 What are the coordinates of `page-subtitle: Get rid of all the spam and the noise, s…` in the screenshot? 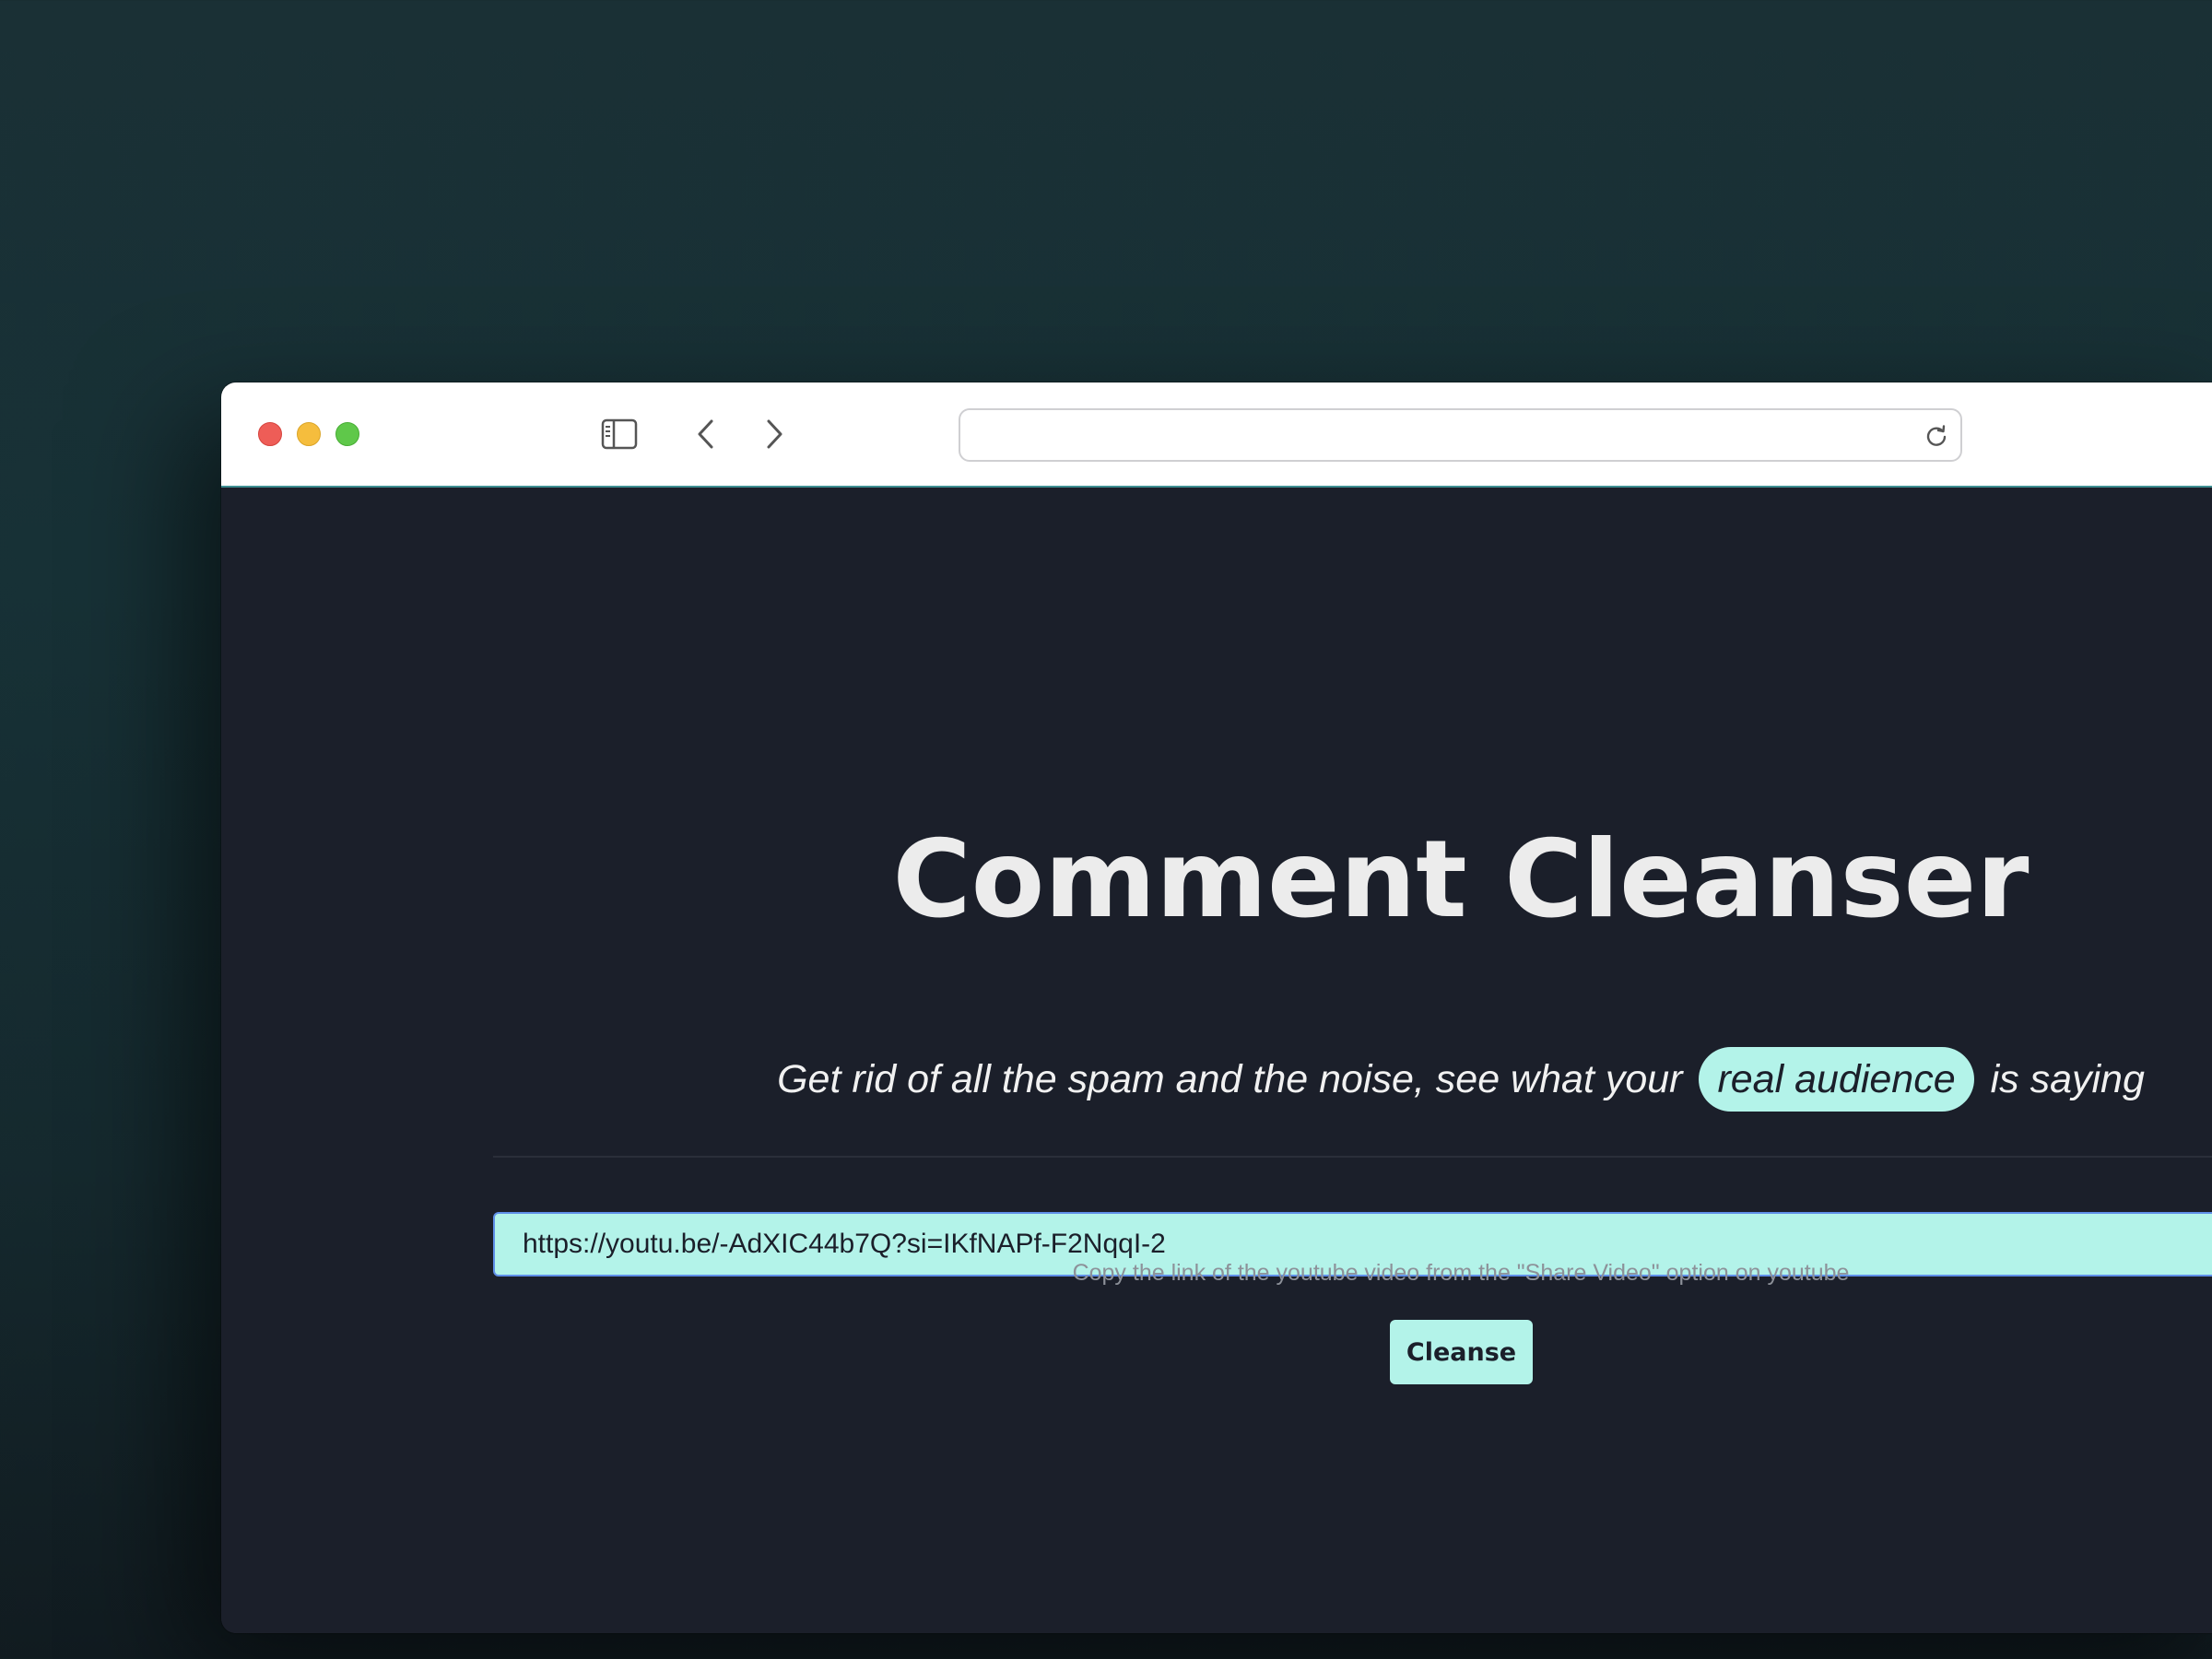 It's located at (1216, 1079).